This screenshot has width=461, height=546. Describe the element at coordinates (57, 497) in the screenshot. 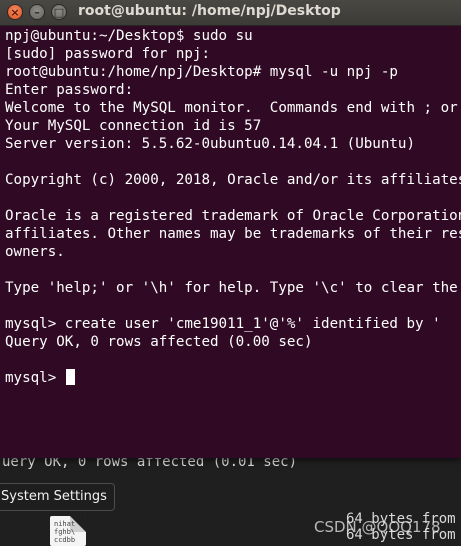

I see `system-settings-tooltip: System Settings` at that location.